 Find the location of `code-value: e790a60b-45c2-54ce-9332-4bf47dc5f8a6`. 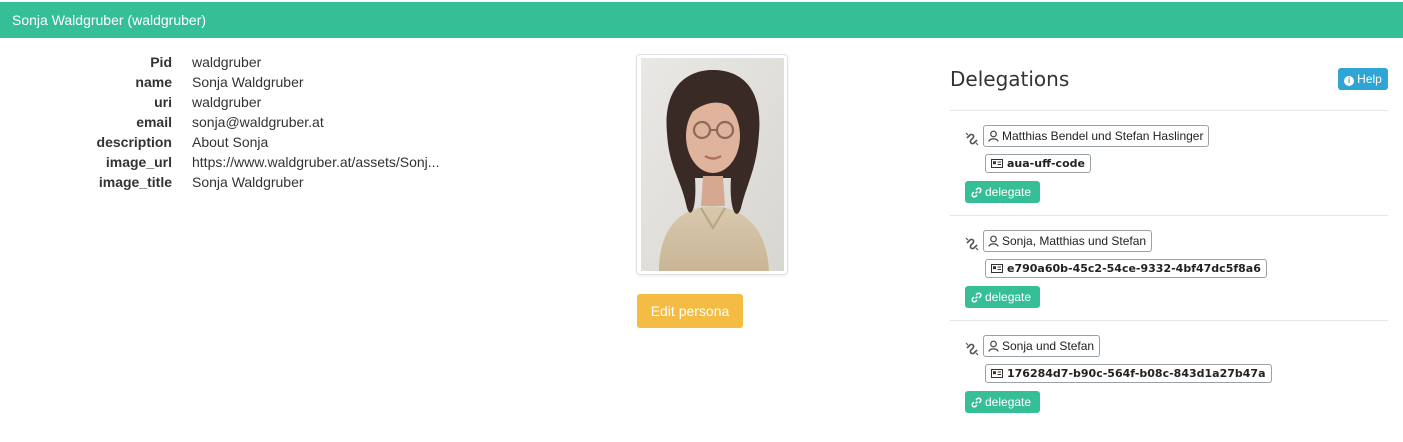

code-value: e790a60b-45c2-54ce-9332-4bf47dc5f8a6 is located at coordinates (1134, 268).